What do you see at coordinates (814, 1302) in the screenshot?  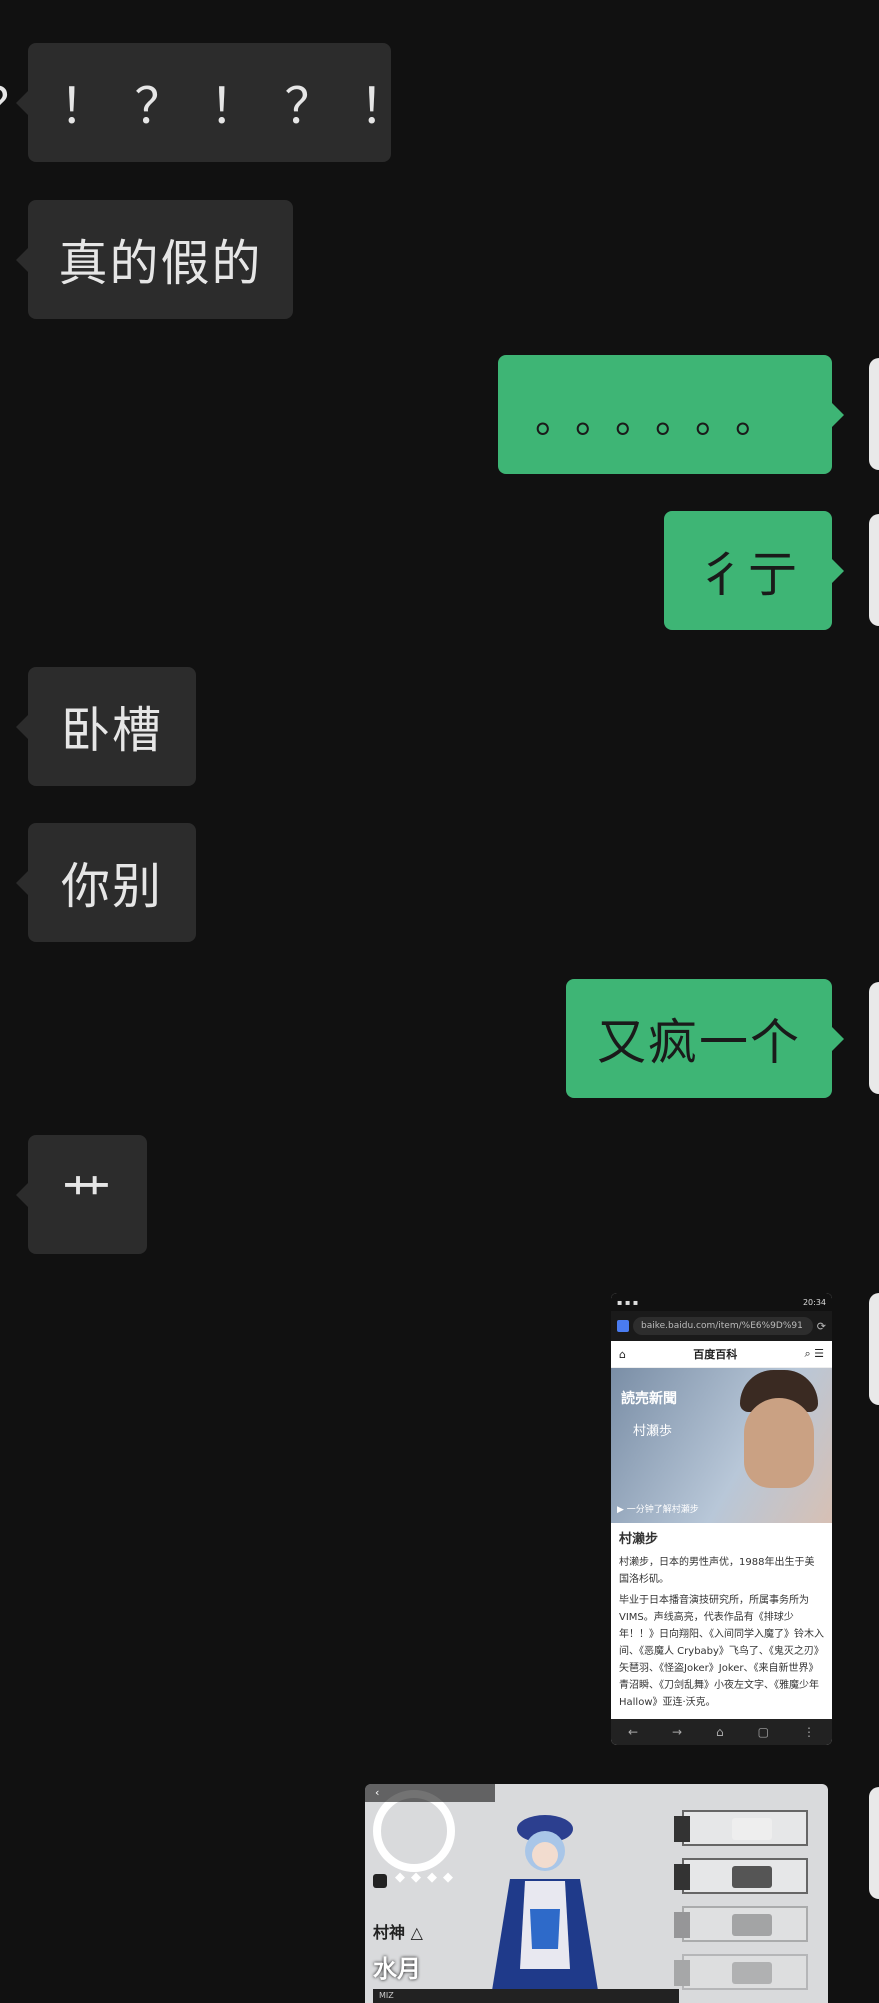 I see `status-time: 20:34` at bounding box center [814, 1302].